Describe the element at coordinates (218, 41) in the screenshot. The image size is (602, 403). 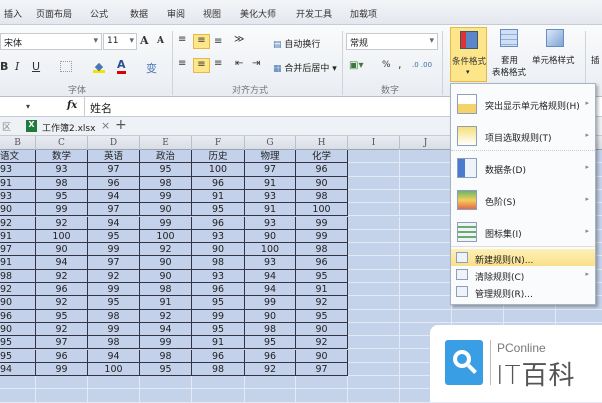
I see `align-bottom-icon: ≡` at that location.